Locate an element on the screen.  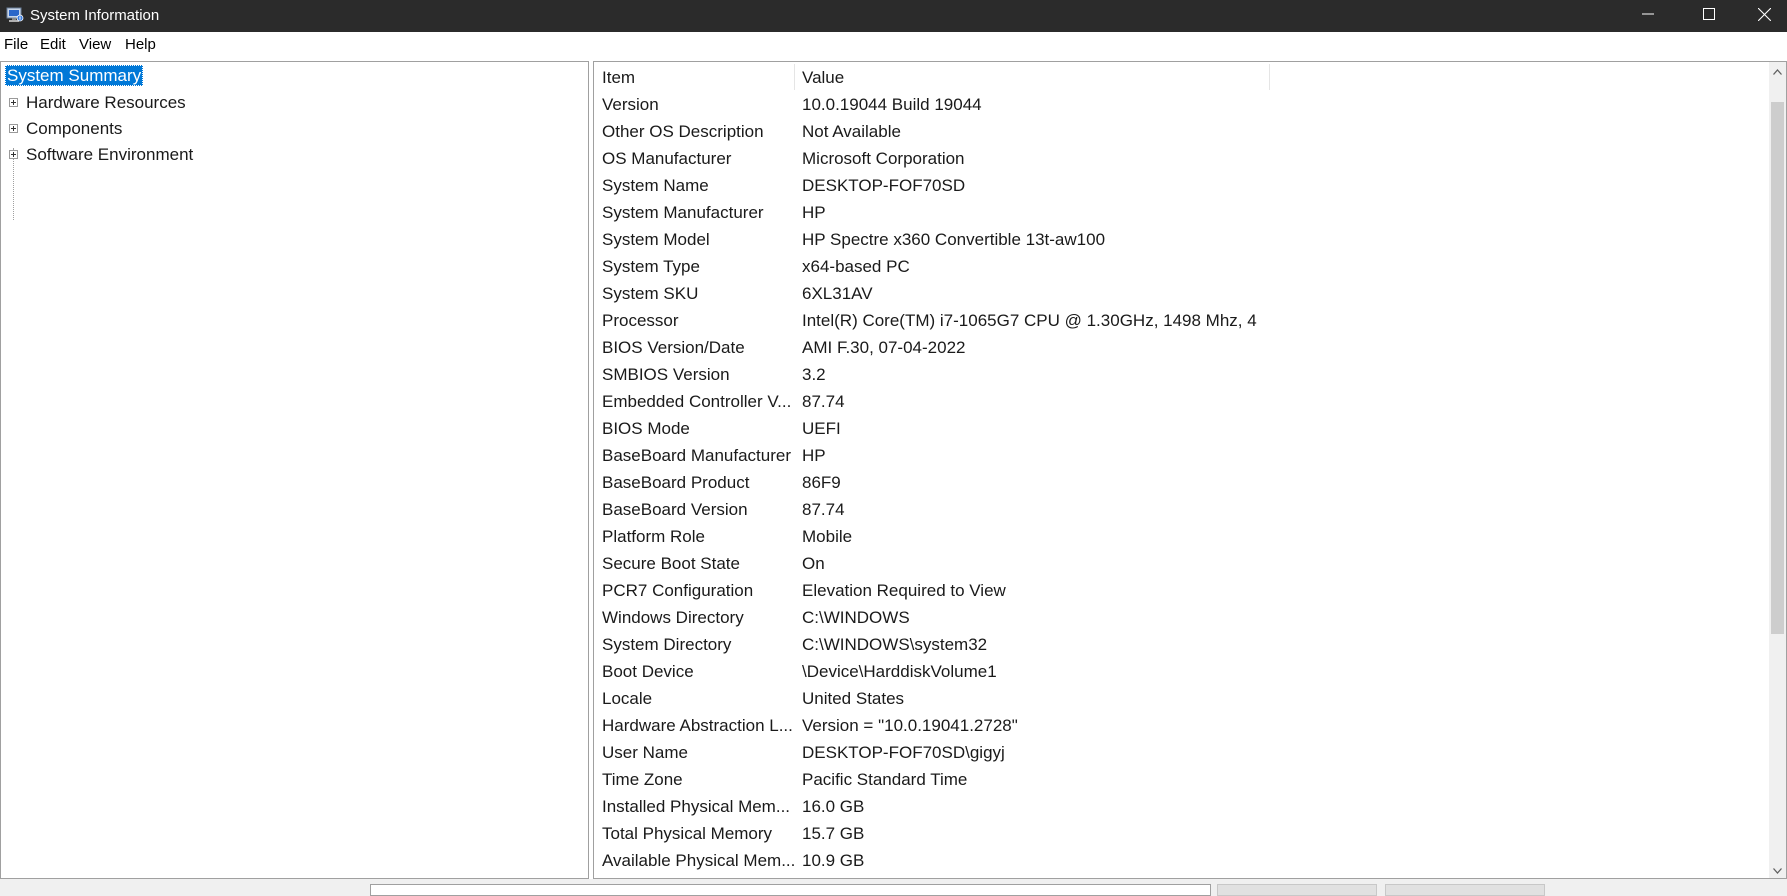
table-row: OS Manufacturer Microsoft Corporation is located at coordinates (1181, 159).